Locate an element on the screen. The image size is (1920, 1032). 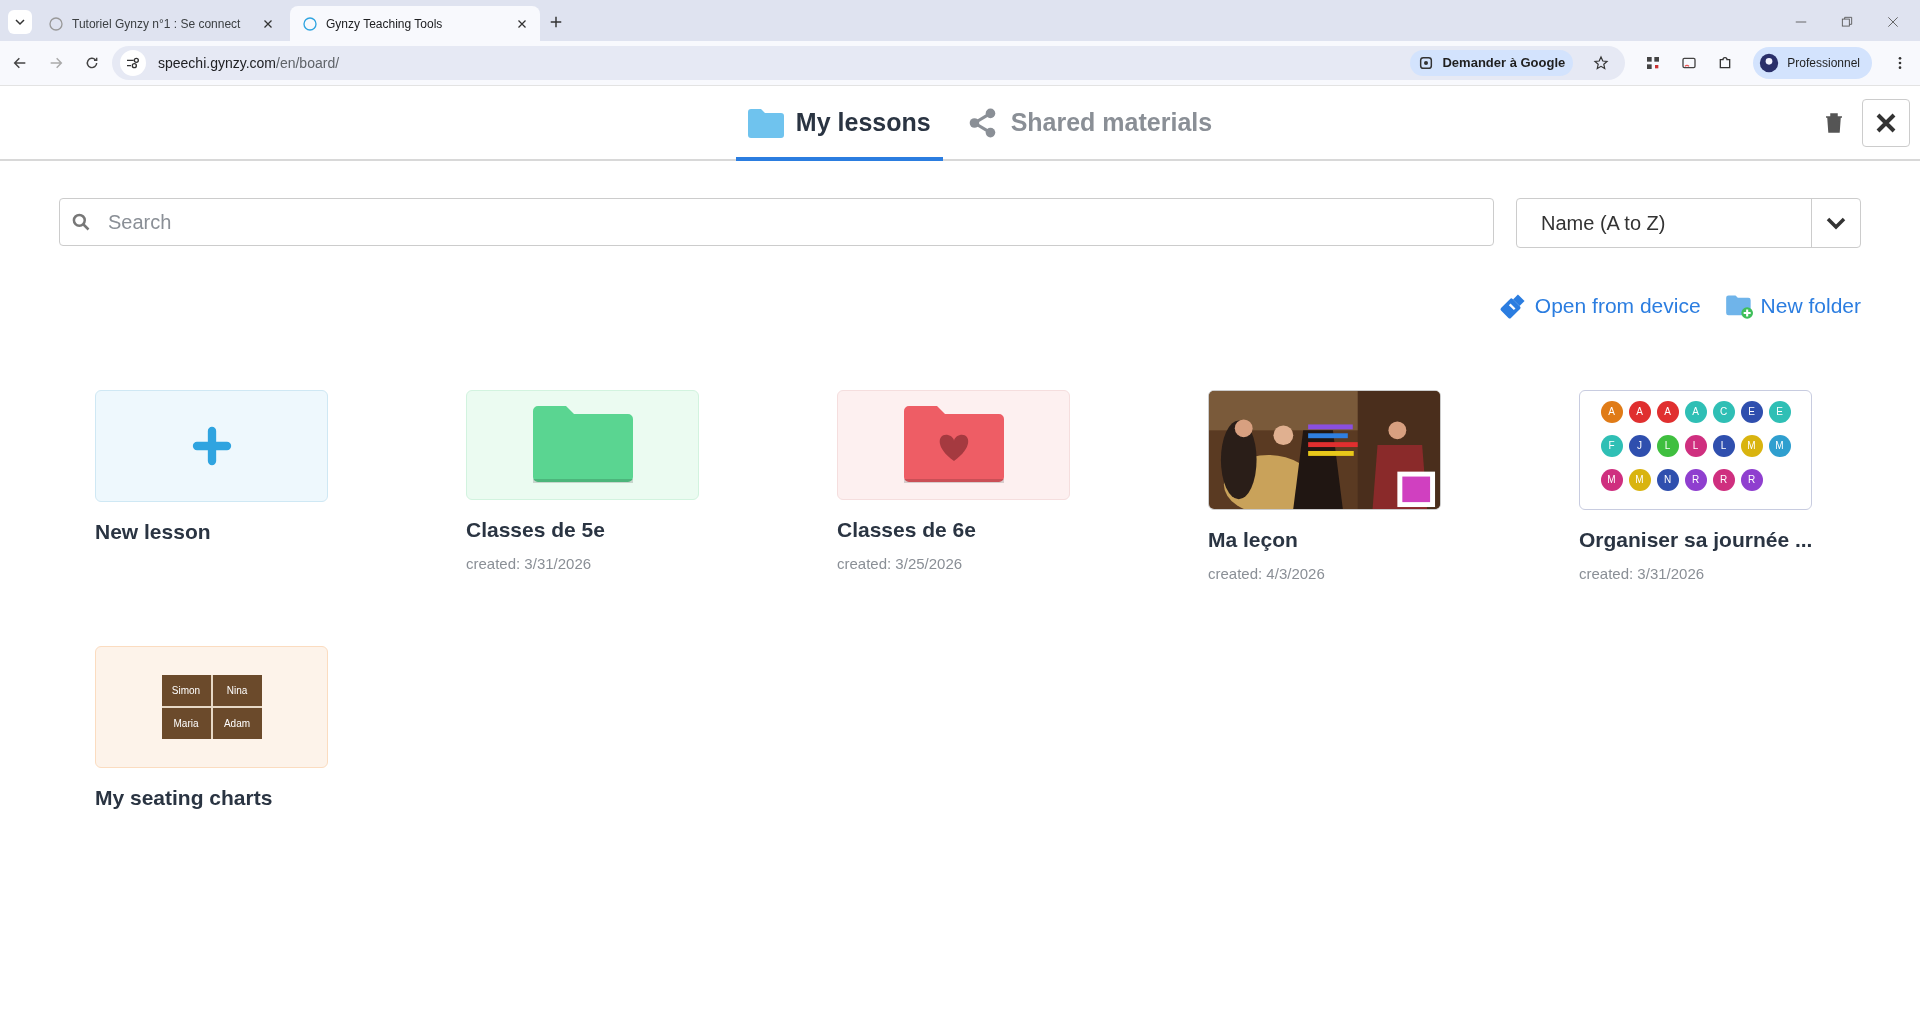
search-icon is located at coordinates (81, 222).